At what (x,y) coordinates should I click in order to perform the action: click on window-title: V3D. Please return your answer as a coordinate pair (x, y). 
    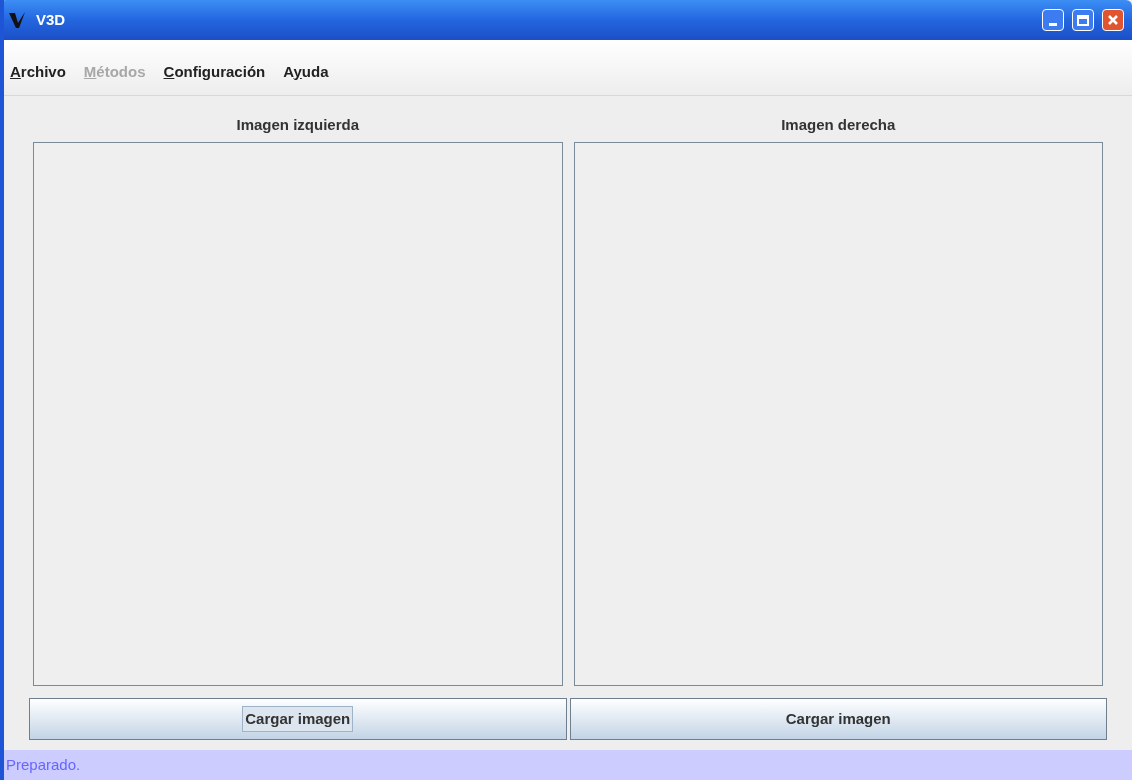
    Looking at the image, I should click on (51, 19).